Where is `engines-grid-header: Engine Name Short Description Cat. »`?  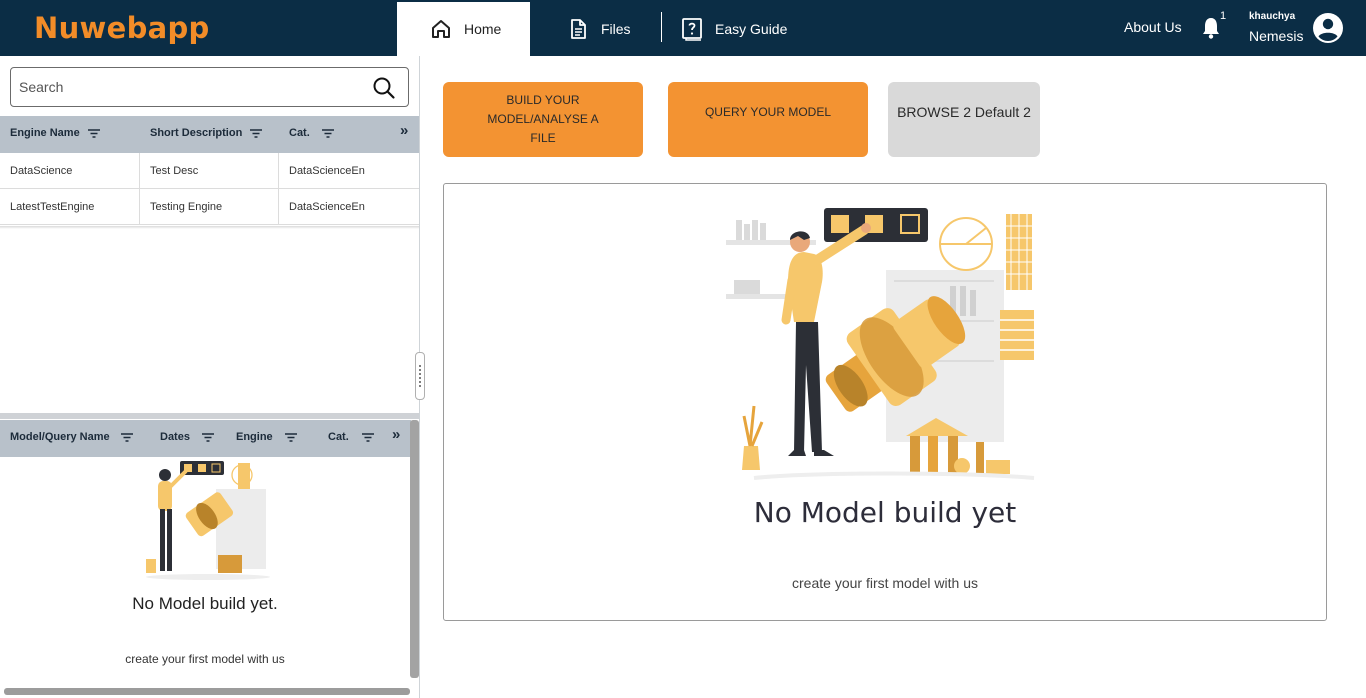 engines-grid-header: Engine Name Short Description Cat. » is located at coordinates (209, 134).